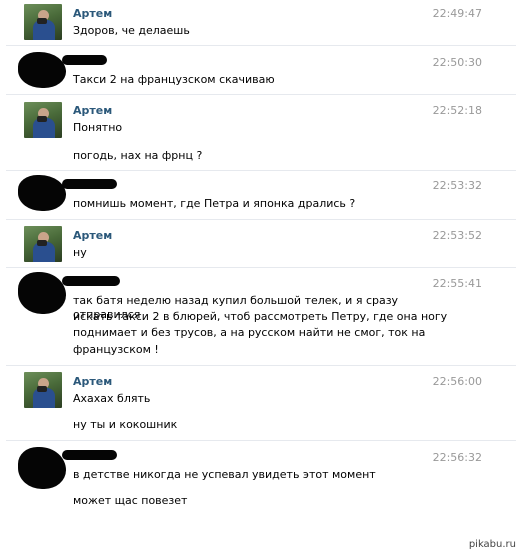  I want to click on timestamp: 22:52:18, so click(457, 110).